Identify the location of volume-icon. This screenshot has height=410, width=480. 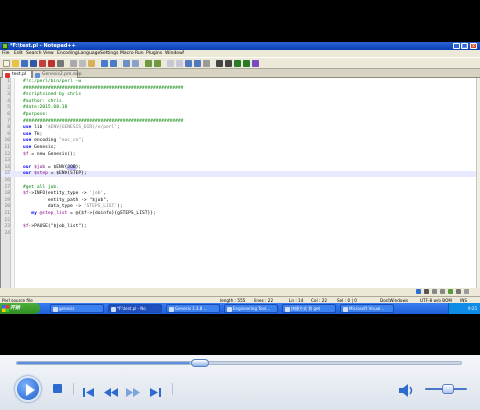
(406, 389).